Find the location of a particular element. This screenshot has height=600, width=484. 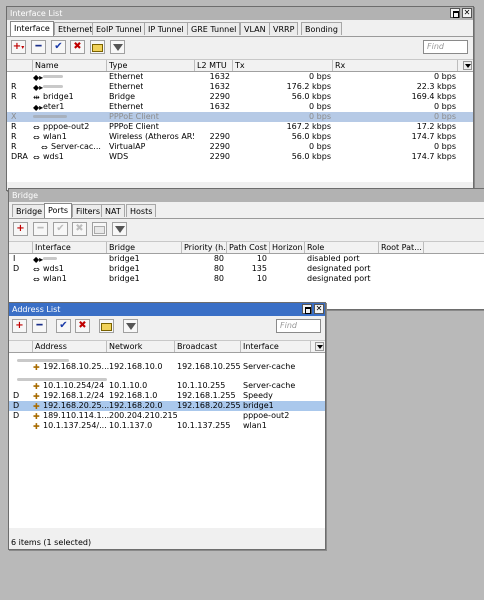

tab-ip-tunnel: IP Tunnel is located at coordinates (166, 28).